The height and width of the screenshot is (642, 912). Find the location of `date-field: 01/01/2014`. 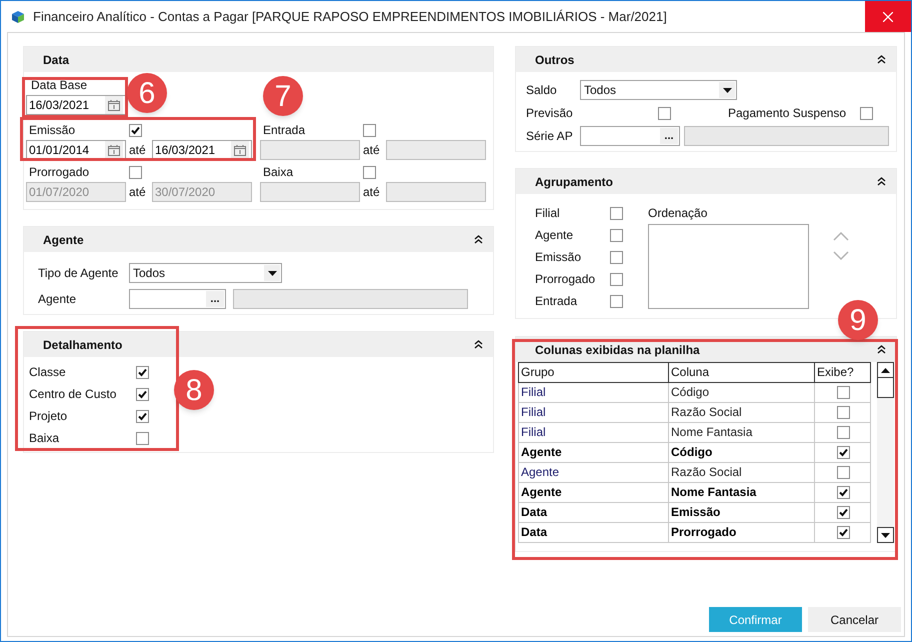

date-field: 01/01/2014 is located at coordinates (76, 150).